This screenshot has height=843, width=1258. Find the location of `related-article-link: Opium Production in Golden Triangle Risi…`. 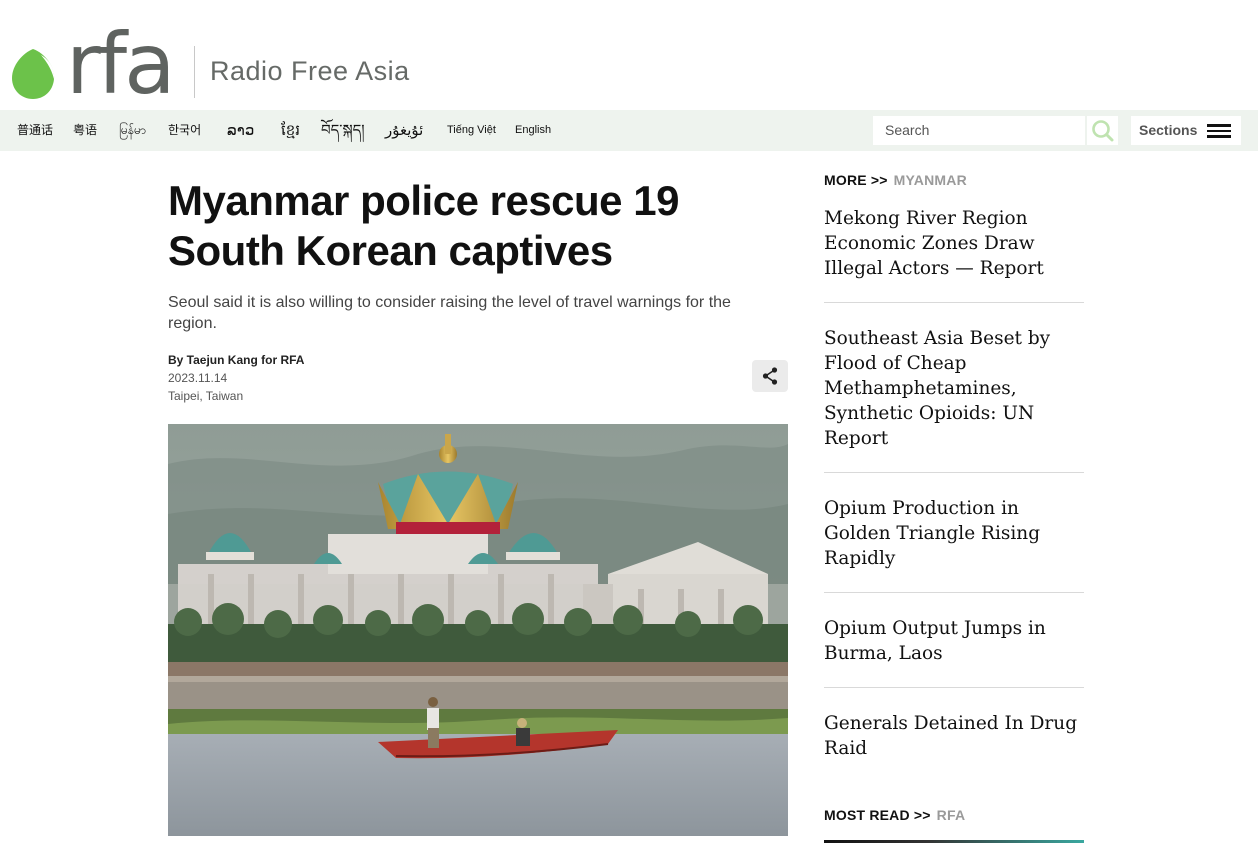

related-article-link: Opium Production in Golden Triangle Risi… is located at coordinates (954, 533).